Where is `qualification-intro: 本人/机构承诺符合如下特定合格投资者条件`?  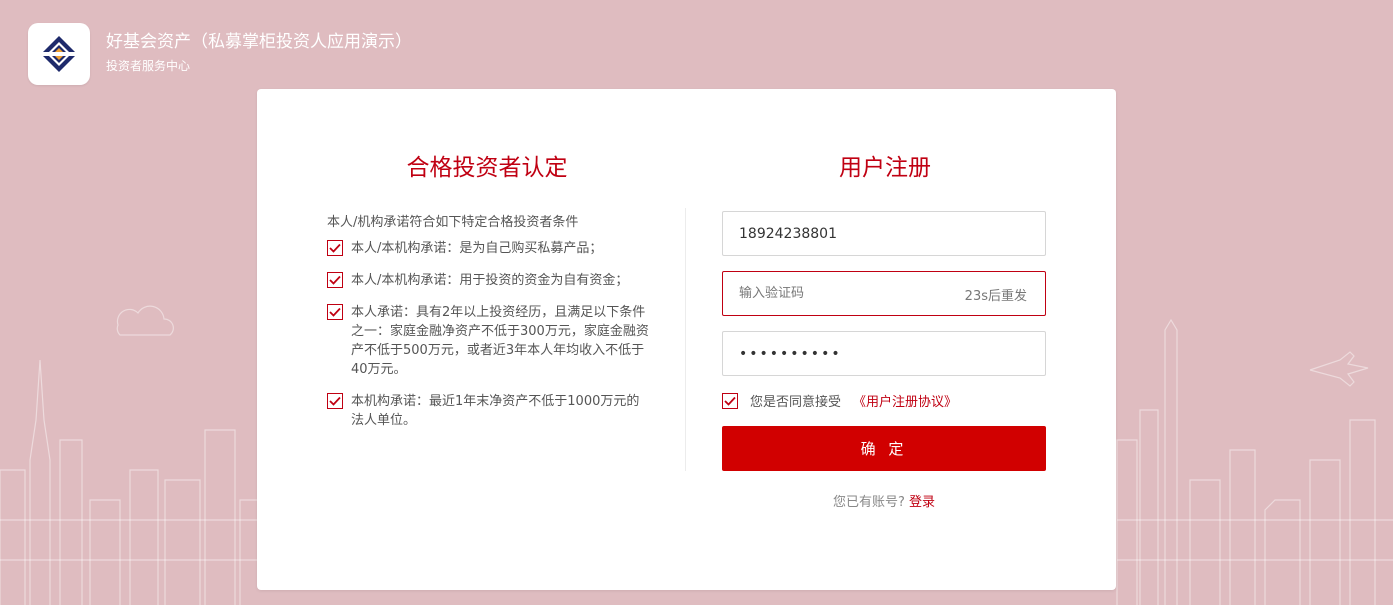
qualification-intro: 本人/机构承诺符合如下特定合格投资者条件 is located at coordinates (453, 222).